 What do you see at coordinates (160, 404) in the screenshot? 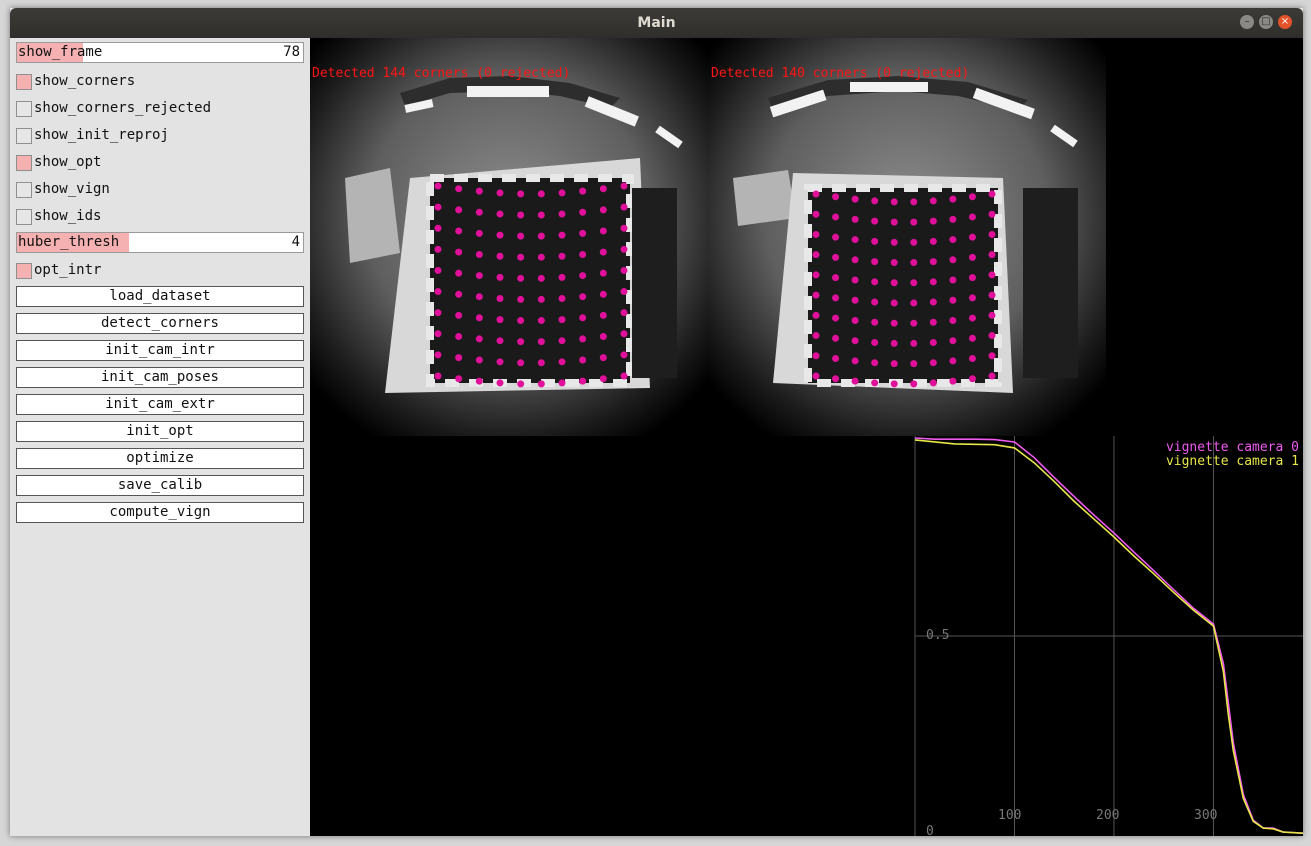
I see `init-cam-extr-button: init_cam_extr` at bounding box center [160, 404].